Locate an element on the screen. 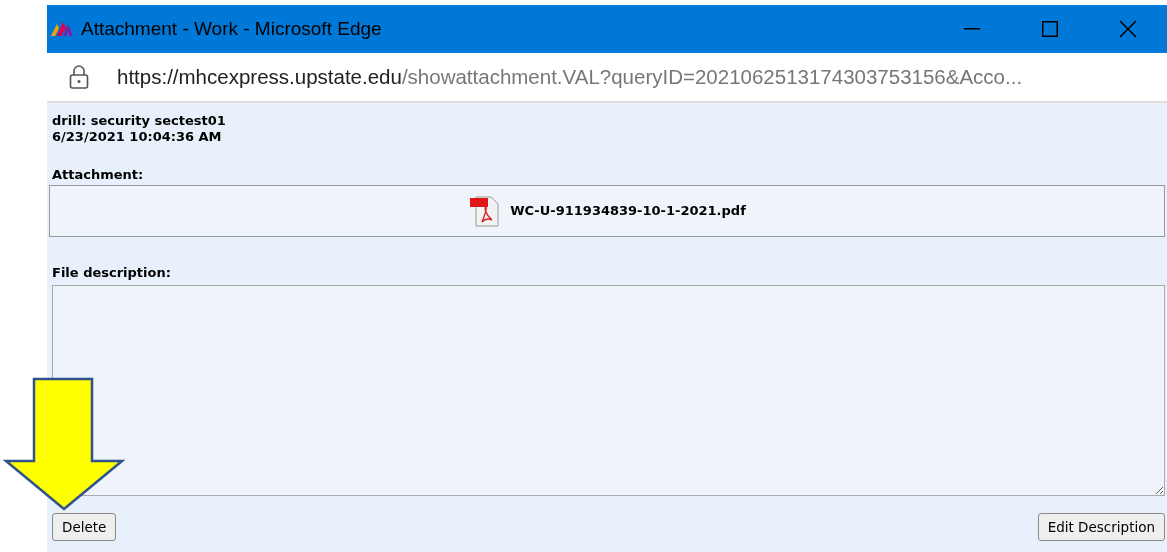 The height and width of the screenshot is (552, 1167). maximize-icon is located at coordinates (1050, 29).